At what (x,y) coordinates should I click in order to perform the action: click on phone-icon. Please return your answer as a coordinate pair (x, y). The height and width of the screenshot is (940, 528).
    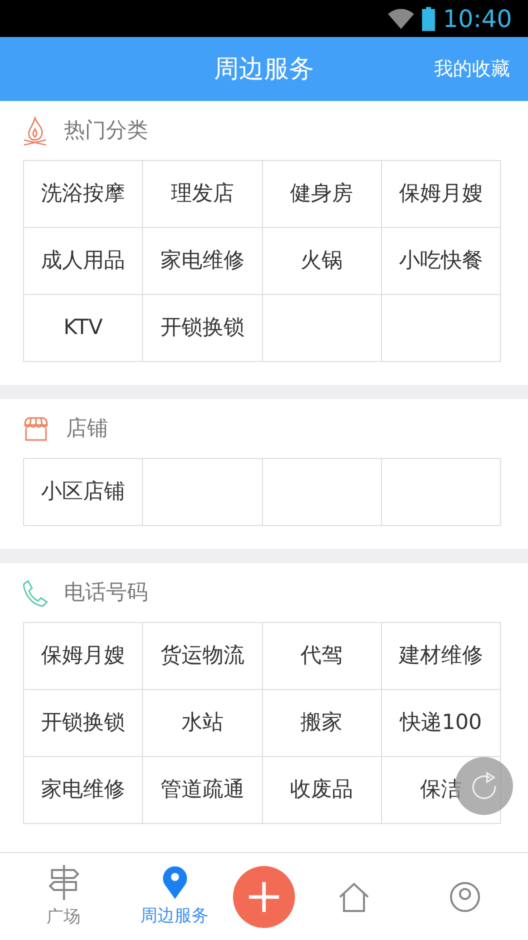
    Looking at the image, I should click on (35, 592).